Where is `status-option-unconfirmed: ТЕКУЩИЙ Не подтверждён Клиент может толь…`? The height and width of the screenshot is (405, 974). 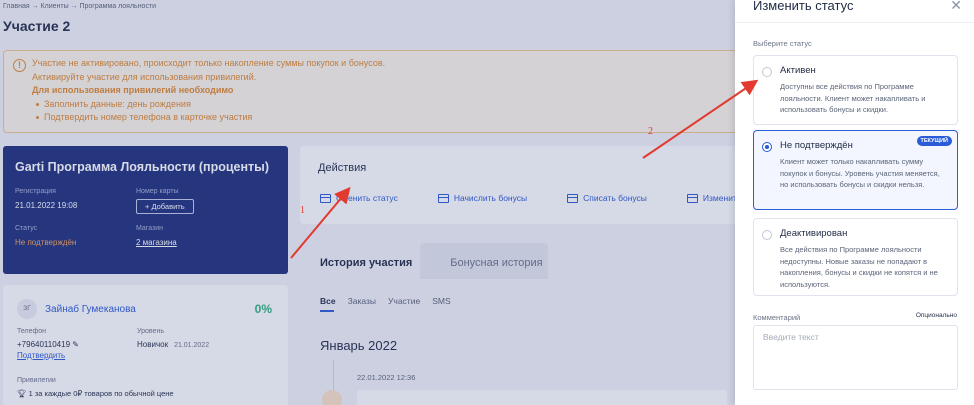 status-option-unconfirmed: ТЕКУЩИЙ Не подтверждён Клиент может толь… is located at coordinates (855, 170).